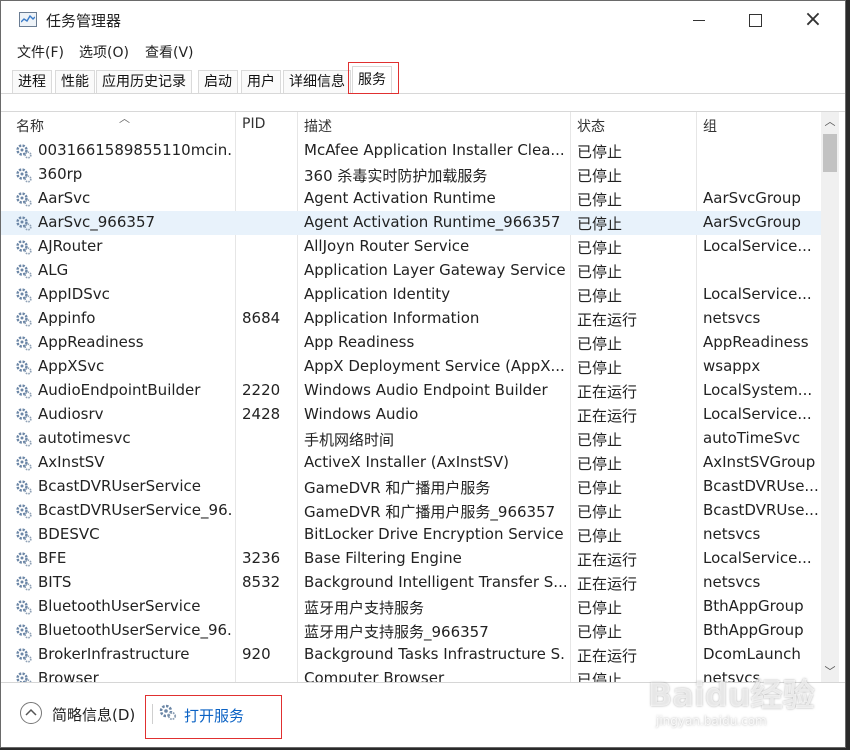 The width and height of the screenshot is (850, 750). I want to click on service-description: GameDVR 和广播用户服务, so click(397, 488).